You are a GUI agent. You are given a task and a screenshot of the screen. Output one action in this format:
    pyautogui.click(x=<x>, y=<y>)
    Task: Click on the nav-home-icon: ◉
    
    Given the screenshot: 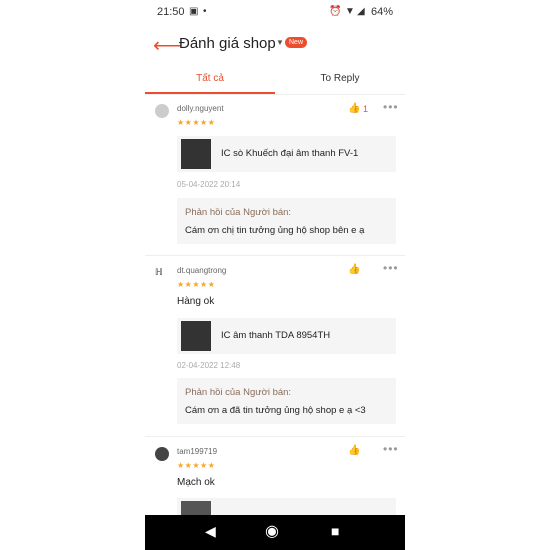 What is the action you would take?
    pyautogui.click(x=272, y=531)
    